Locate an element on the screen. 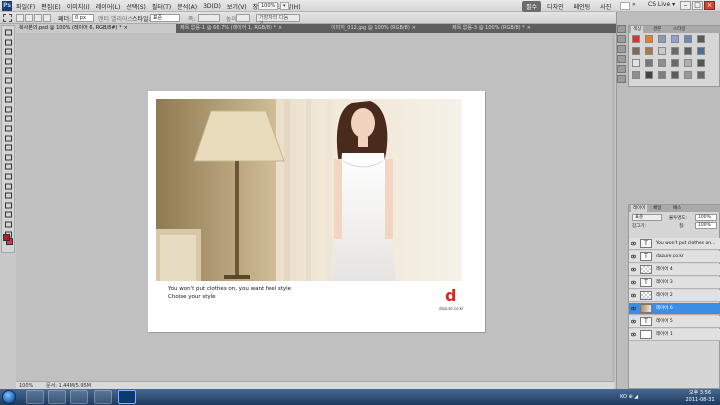 This screenshot has width=720, height=405. panel-tab: 견본 is located at coordinates (657, 29).